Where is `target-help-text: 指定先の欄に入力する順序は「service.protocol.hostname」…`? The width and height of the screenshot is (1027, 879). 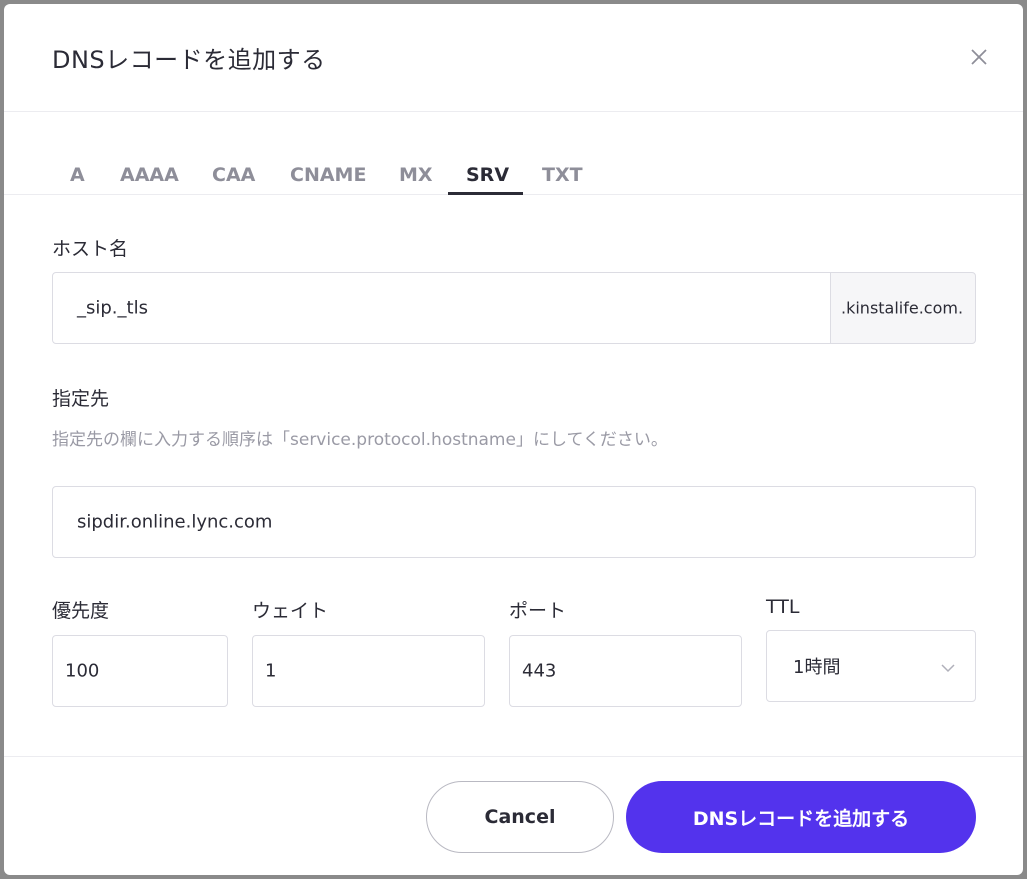
target-help-text: 指定先の欄に入力する順序は「service.protocol.hostname」… is located at coordinates (360, 440).